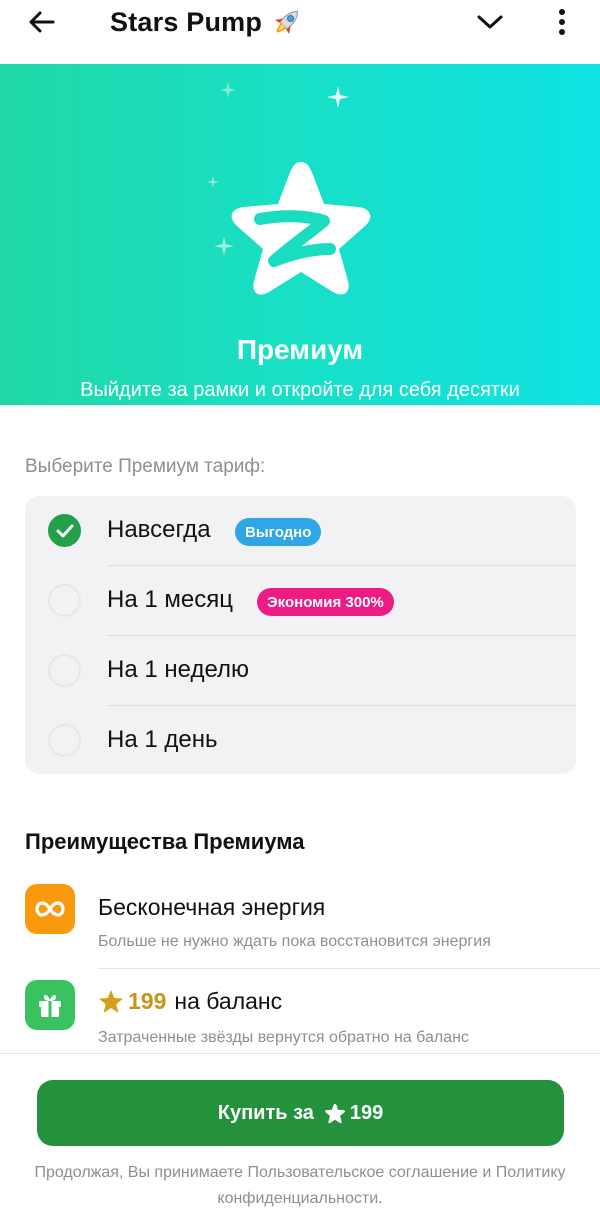  Describe the element at coordinates (278, 532) in the screenshot. I see `tariff-badge: Выгодно` at that location.